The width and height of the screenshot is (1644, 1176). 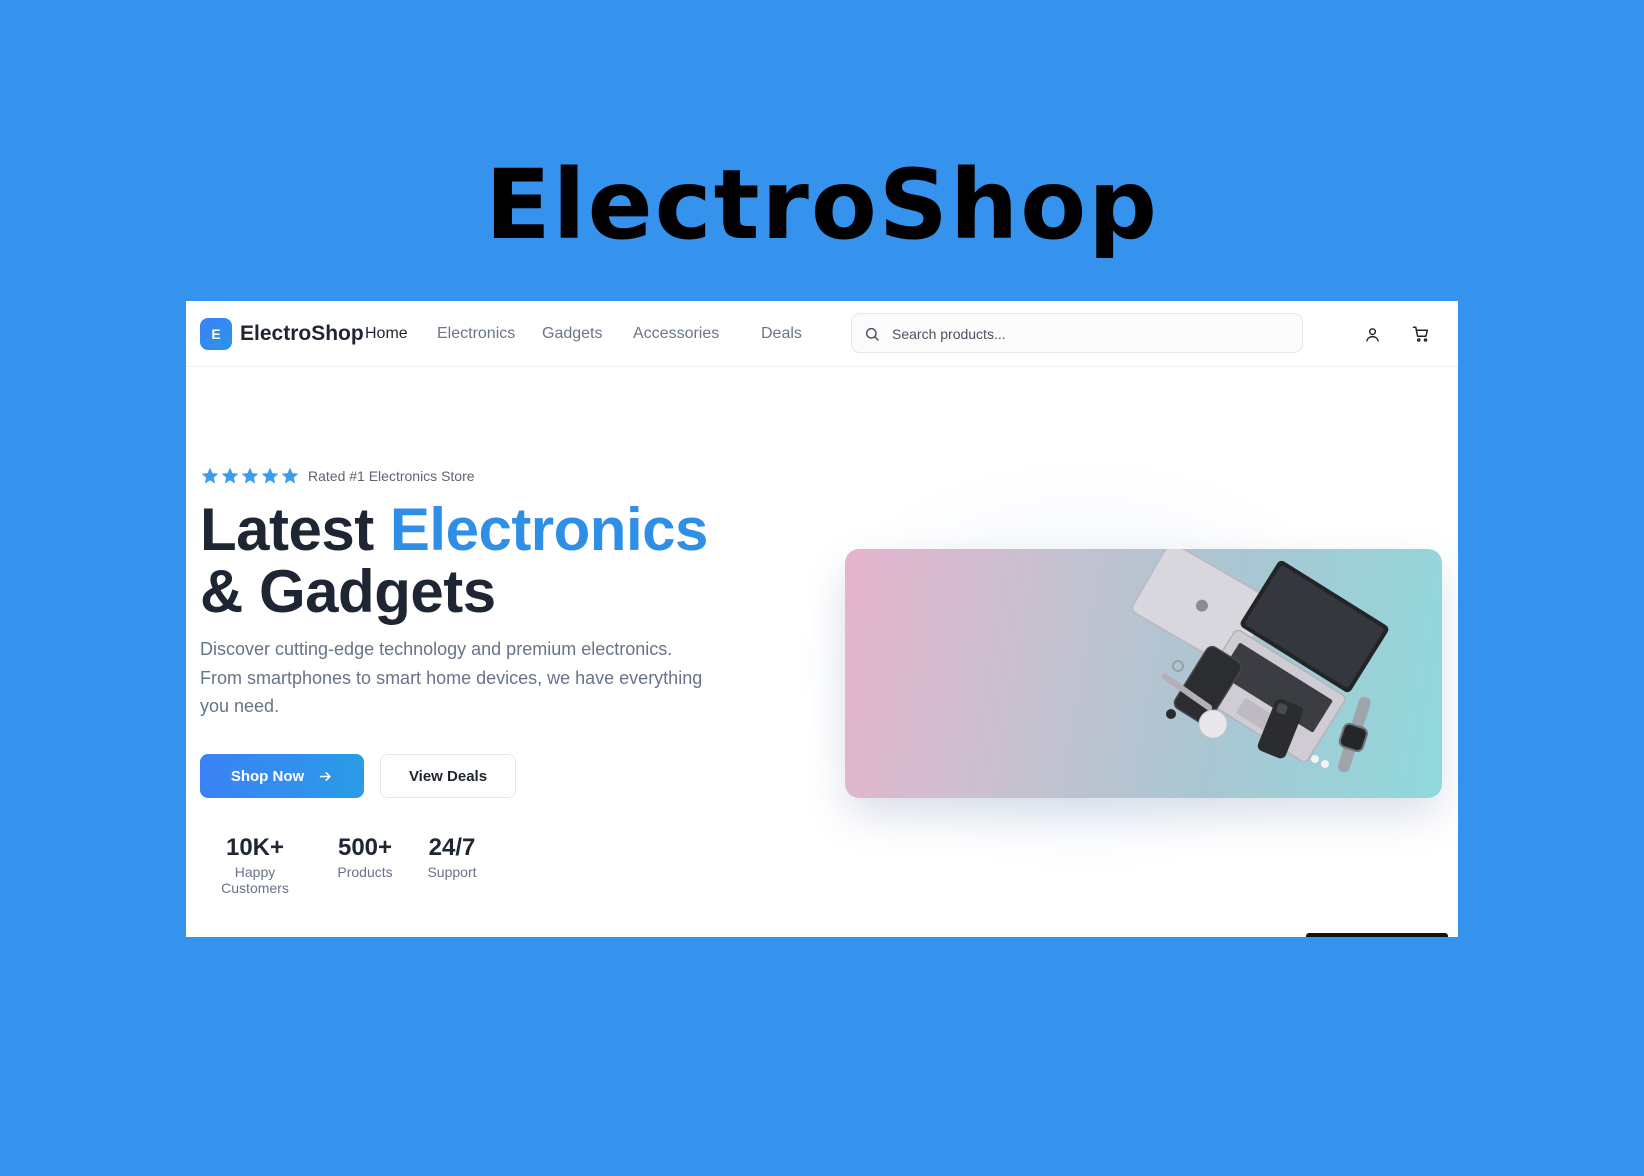 What do you see at coordinates (452, 872) in the screenshot?
I see `stat-label: Support` at bounding box center [452, 872].